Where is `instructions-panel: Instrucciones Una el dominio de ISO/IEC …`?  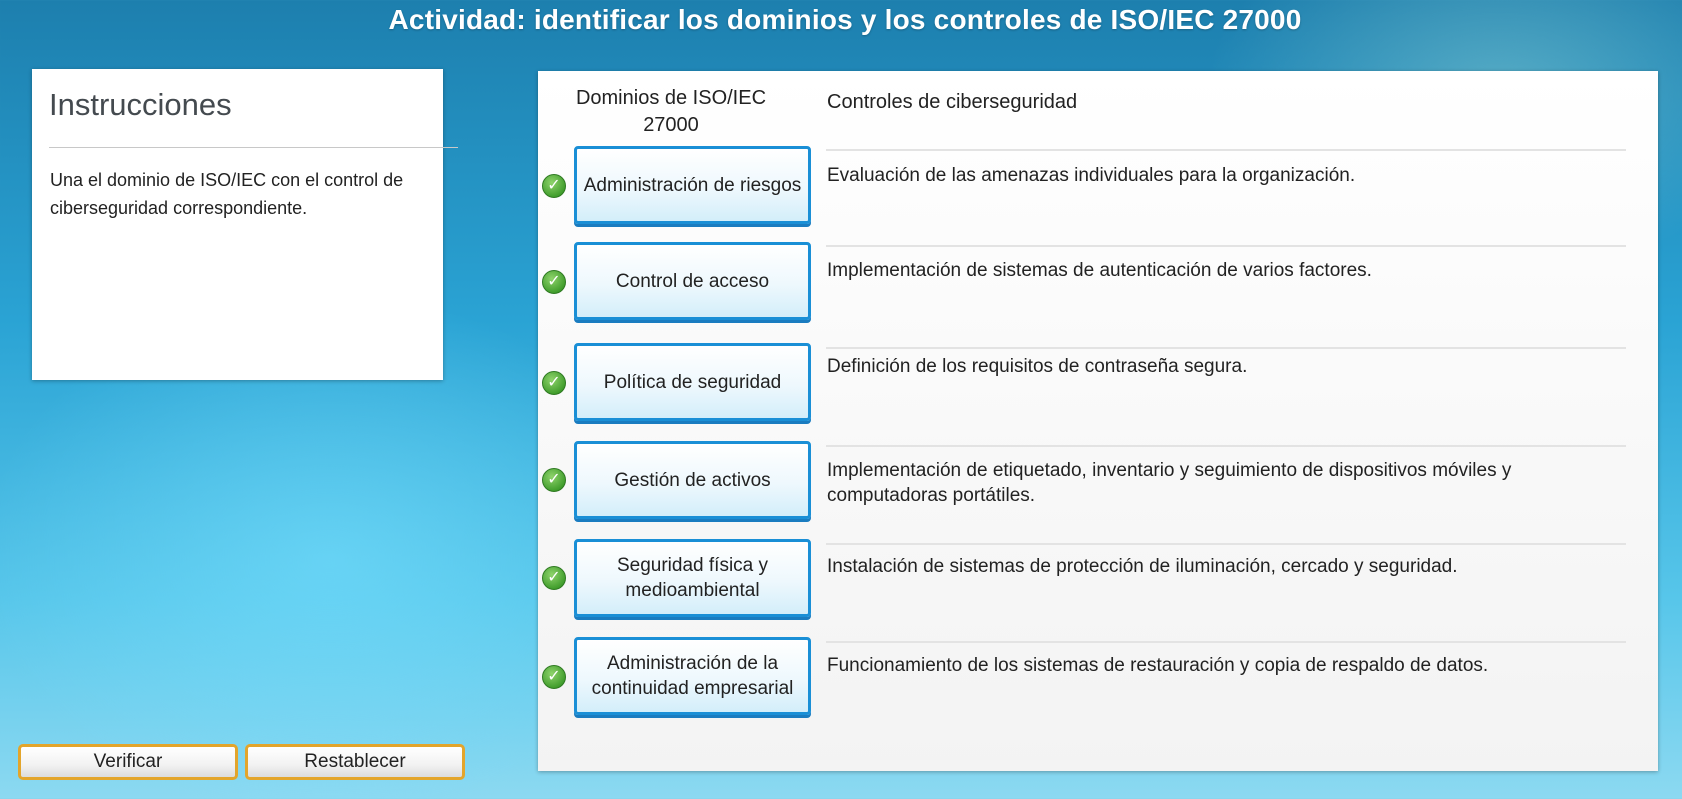 instructions-panel: Instrucciones Una el dominio de ISO/IEC … is located at coordinates (245, 224).